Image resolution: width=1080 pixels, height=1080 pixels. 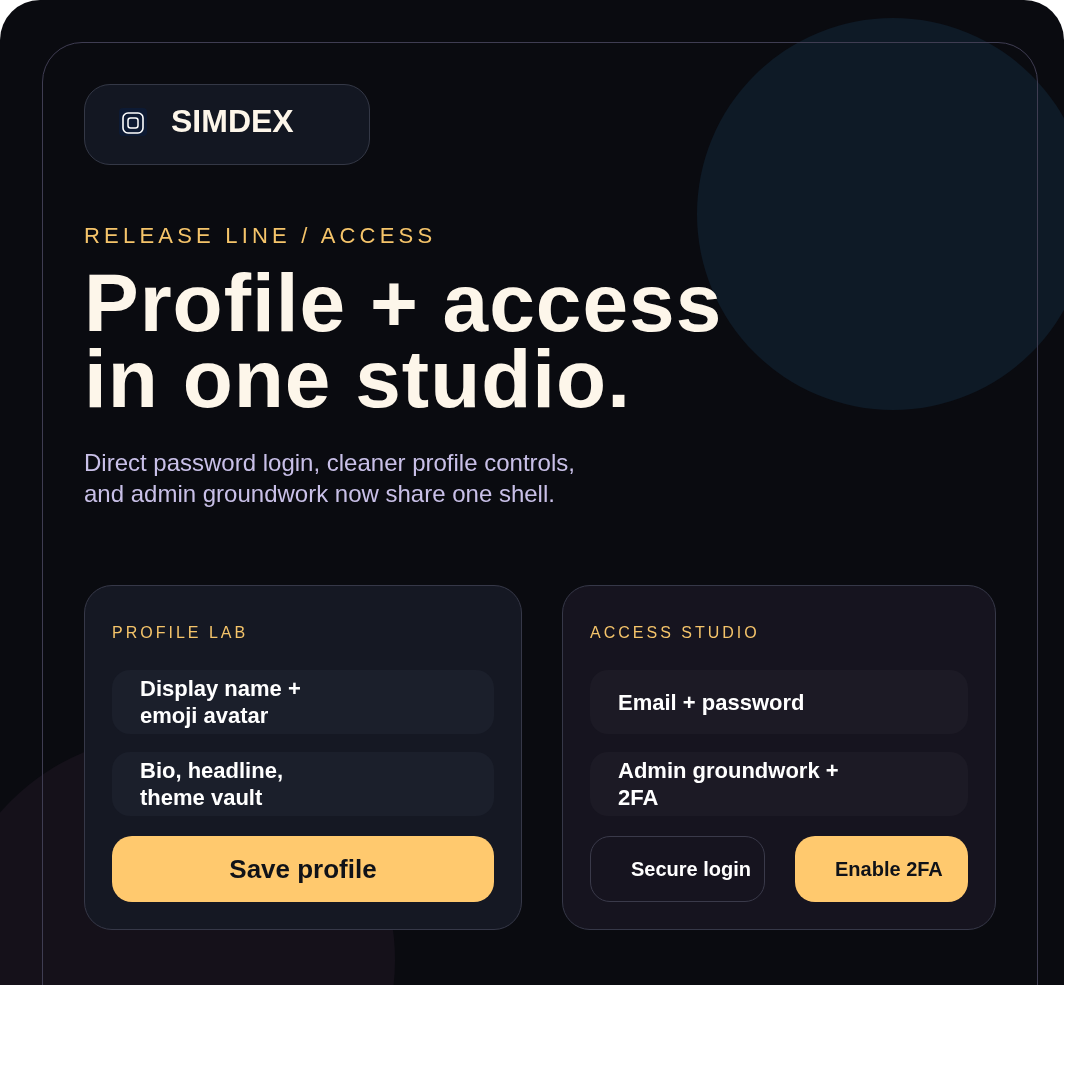 What do you see at coordinates (330, 463) in the screenshot?
I see `subtitle: Direct password login, cleaner profile controls,` at bounding box center [330, 463].